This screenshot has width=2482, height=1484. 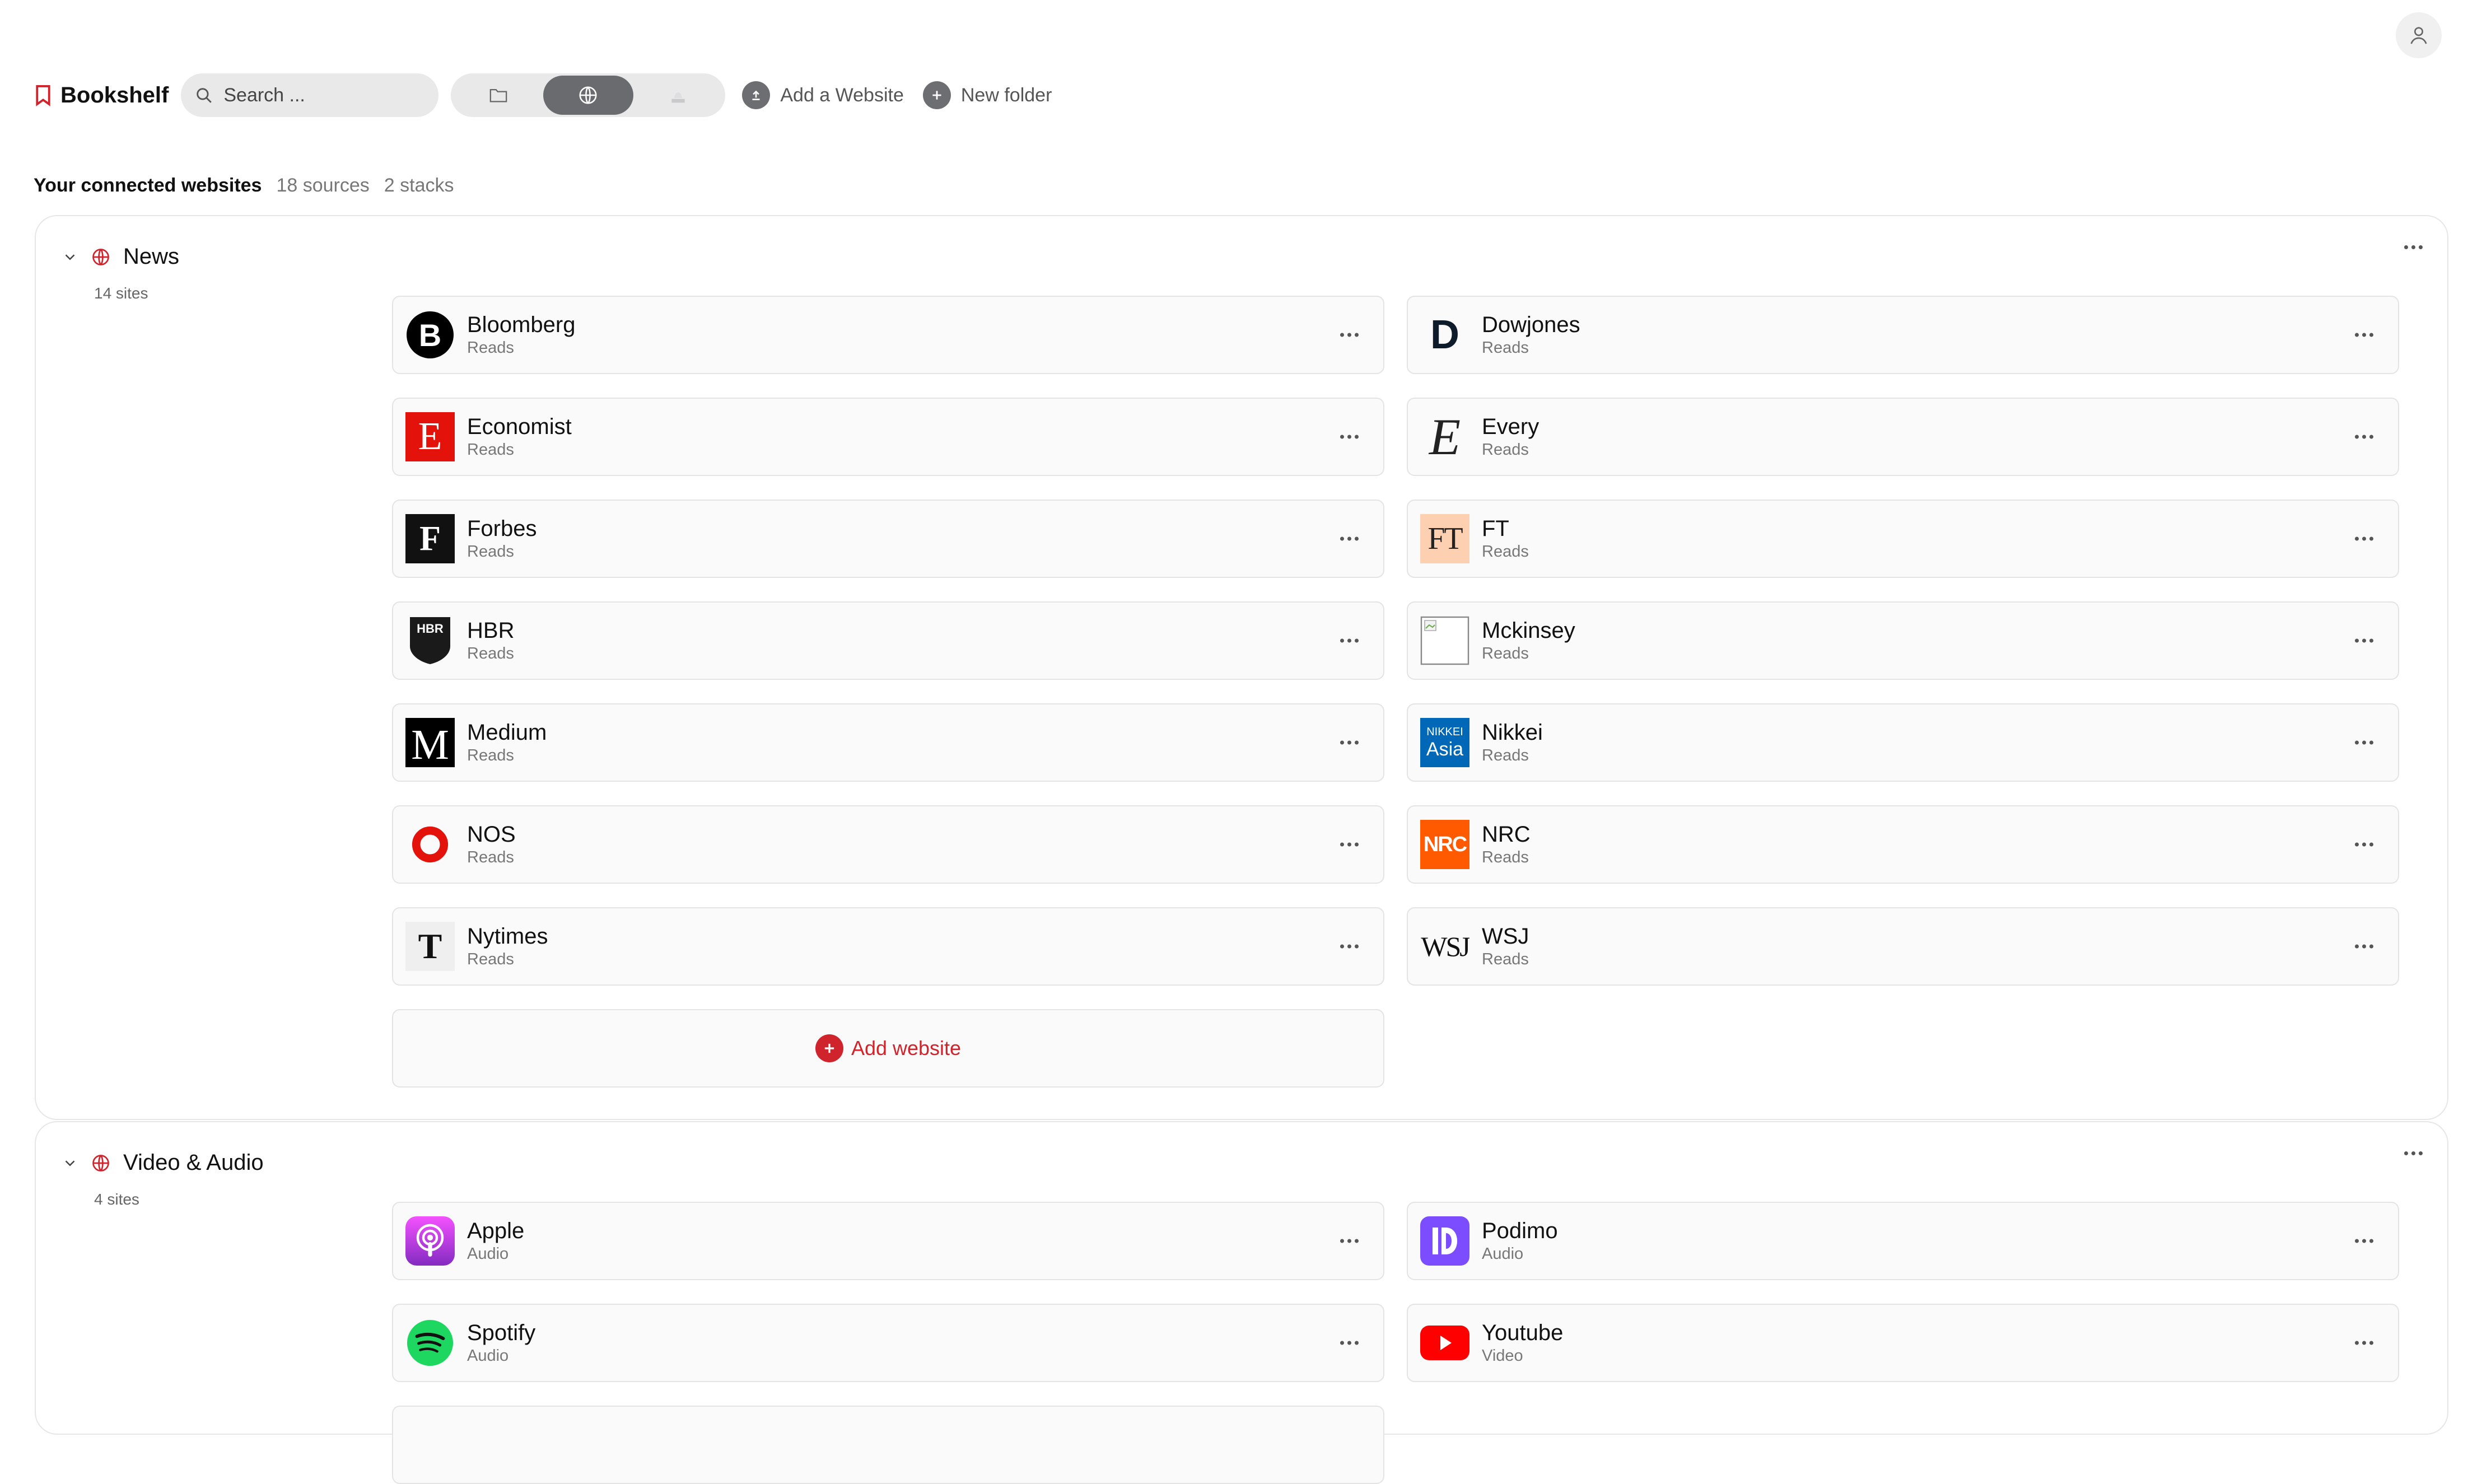 I want to click on website-name: Dowjones, so click(x=1531, y=325).